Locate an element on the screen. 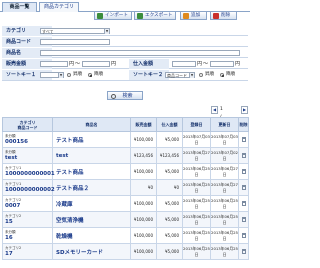  cell-product-code-link: 1000000000001 is located at coordinates (30, 174).